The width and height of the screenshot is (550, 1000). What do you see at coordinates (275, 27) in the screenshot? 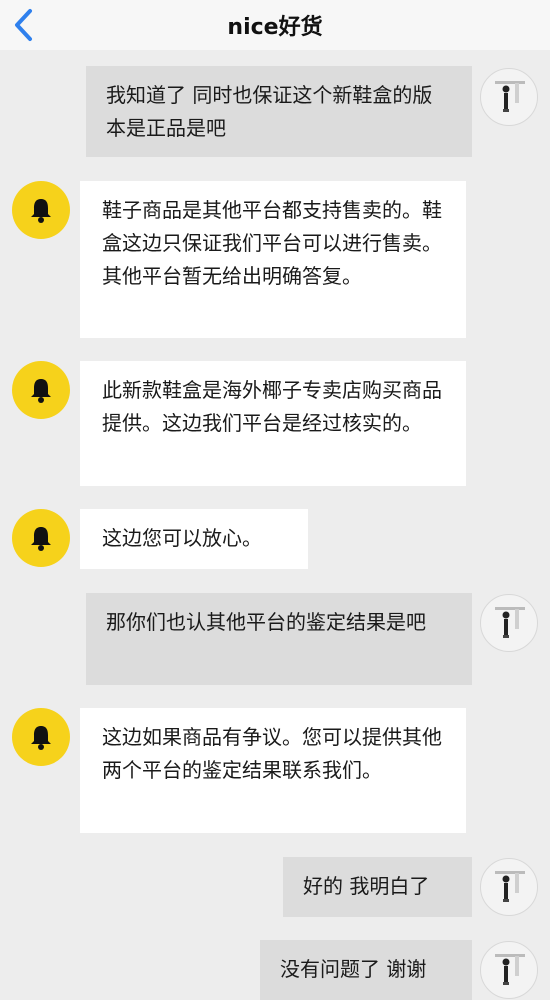
I see `chat-title: nice好货` at bounding box center [275, 27].